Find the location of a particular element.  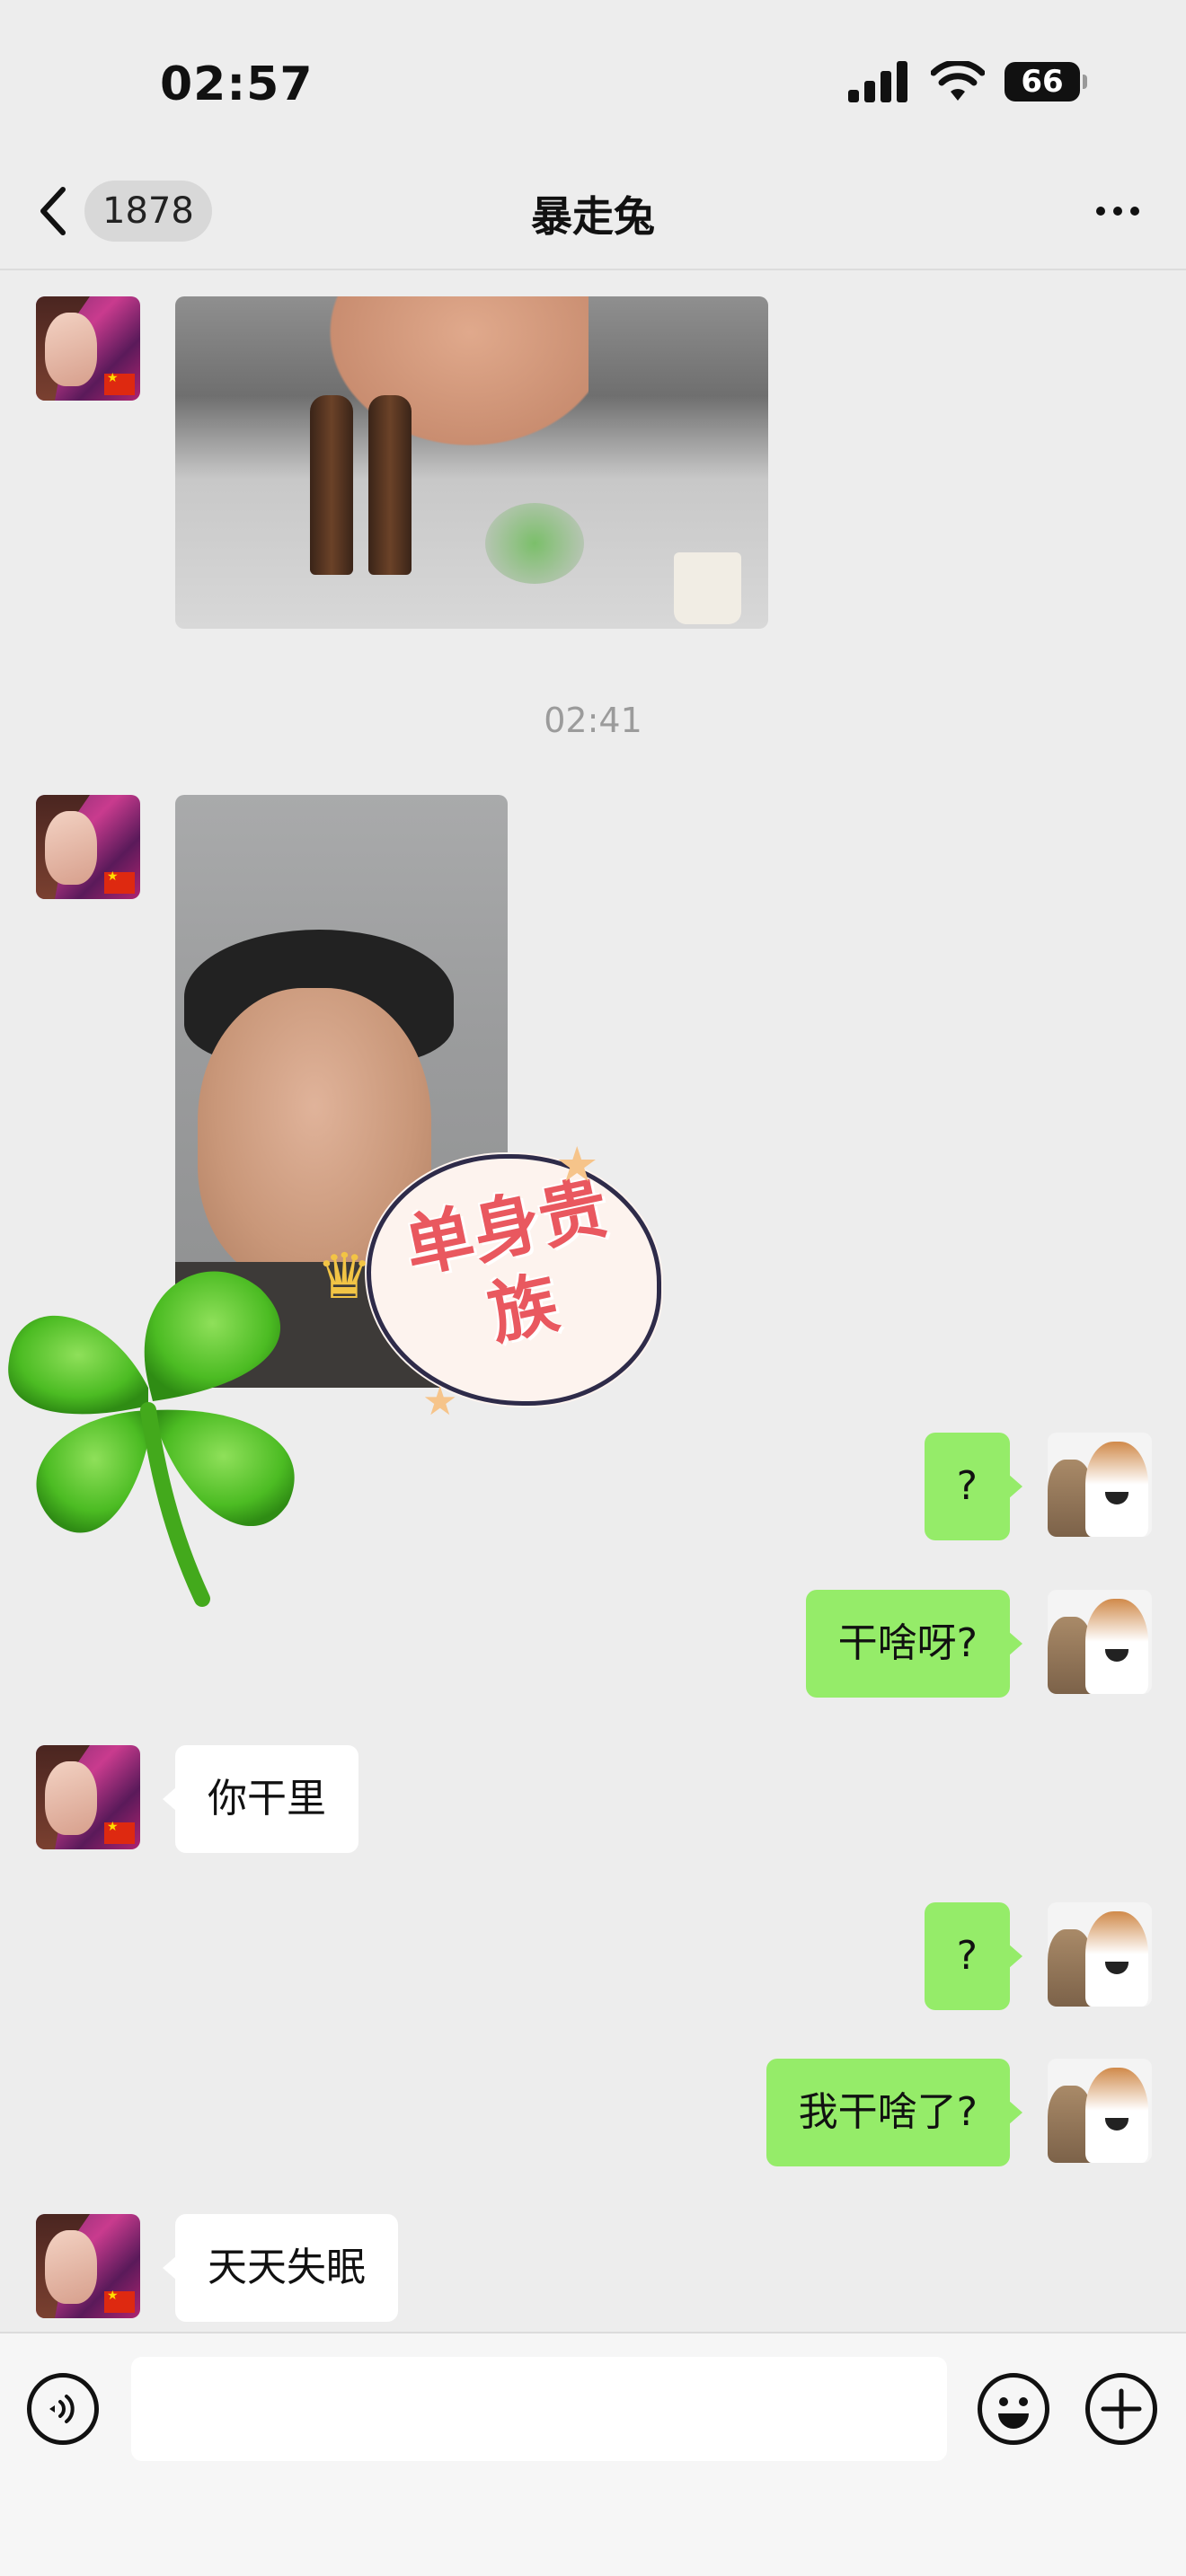

voice-input-button is located at coordinates (63, 2409).